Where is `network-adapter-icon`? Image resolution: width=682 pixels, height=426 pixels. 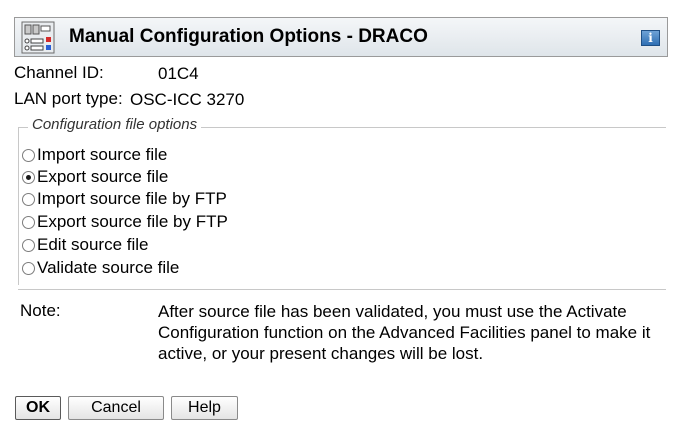 network-adapter-icon is located at coordinates (38, 37).